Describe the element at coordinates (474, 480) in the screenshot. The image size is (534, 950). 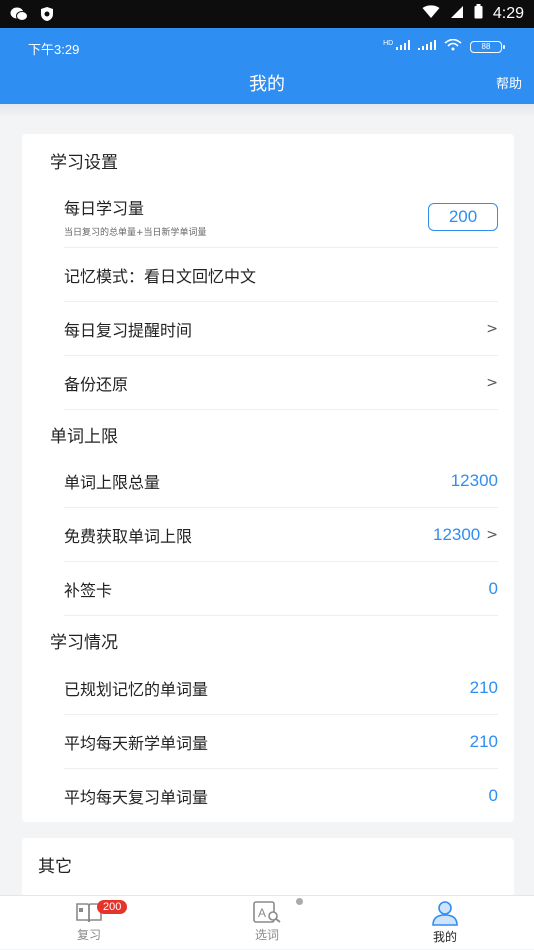
I see `word-limit-total-value: 12300` at that location.